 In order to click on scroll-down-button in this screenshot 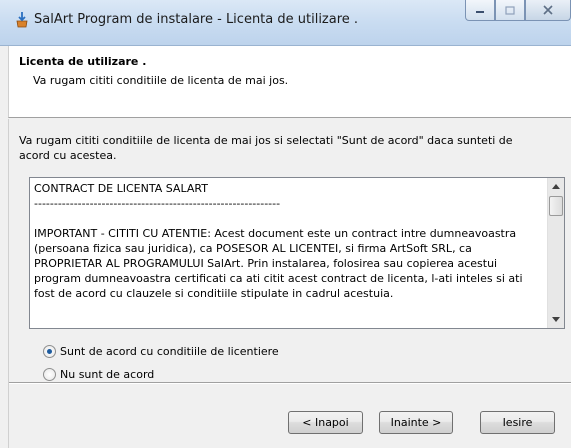, I will do `click(556, 319)`.